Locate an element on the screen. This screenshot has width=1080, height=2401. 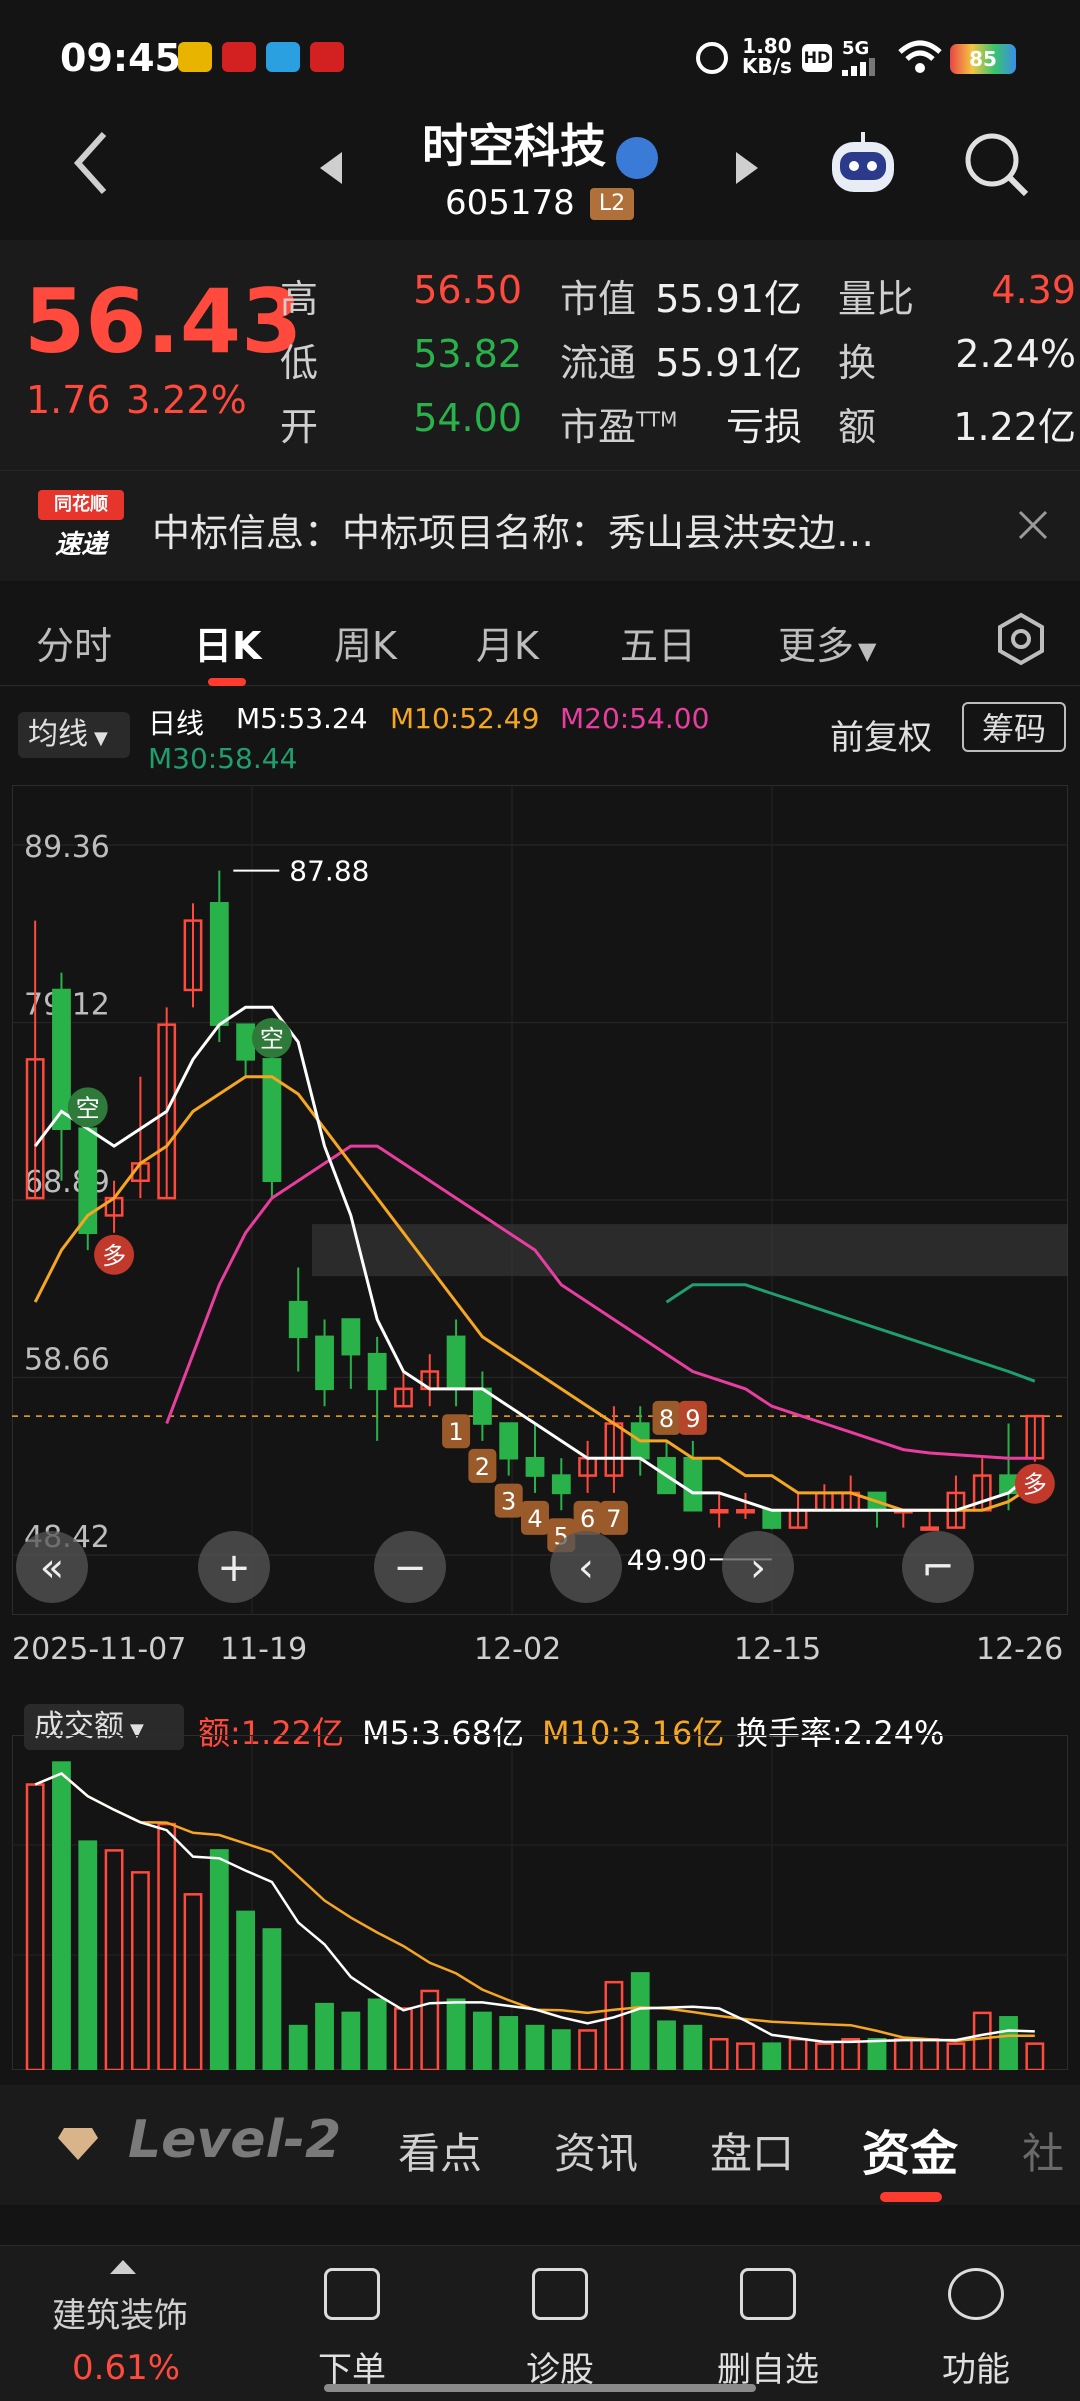
hd-icon: HD is located at coordinates (817, 58).